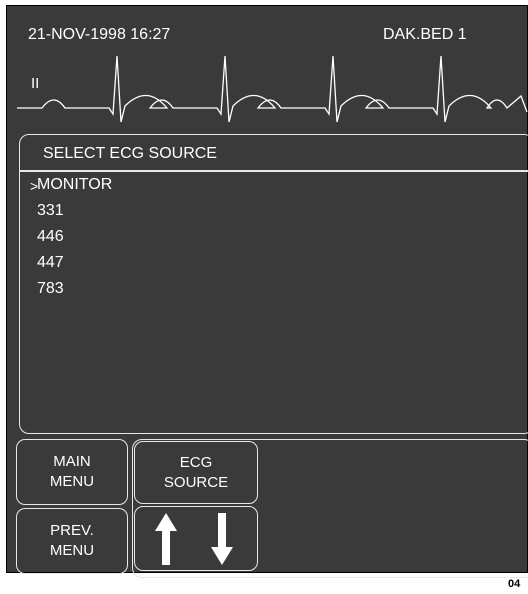  What do you see at coordinates (72, 541) in the screenshot?
I see `prev-menu-button: PREV. MENU` at bounding box center [72, 541].